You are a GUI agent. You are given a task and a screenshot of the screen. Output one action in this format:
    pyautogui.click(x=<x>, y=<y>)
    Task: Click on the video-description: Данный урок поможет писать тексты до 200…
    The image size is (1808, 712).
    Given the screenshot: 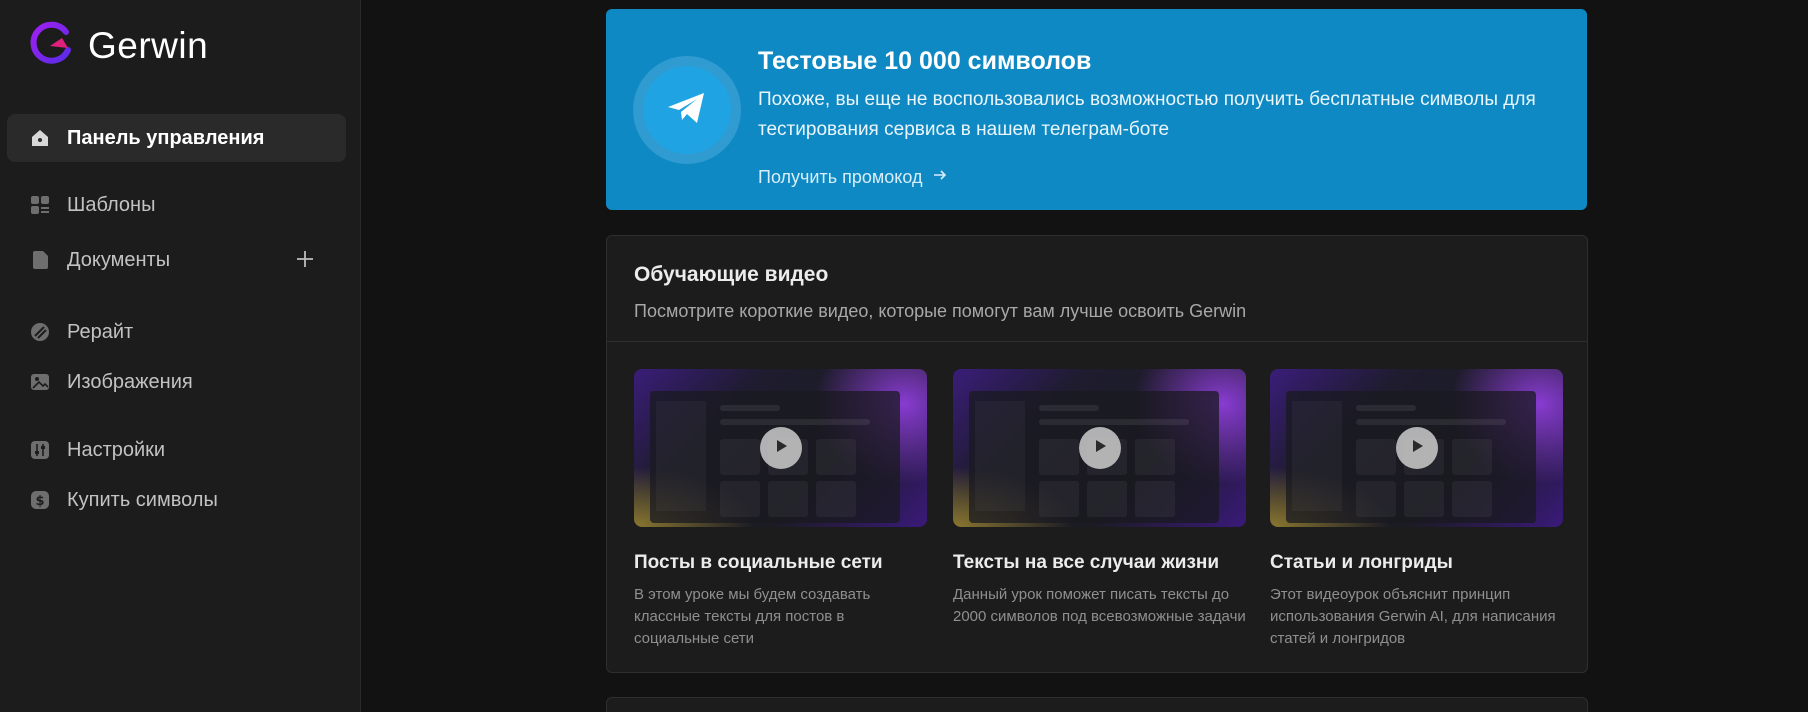 What is the action you would take?
    pyautogui.click(x=1099, y=605)
    